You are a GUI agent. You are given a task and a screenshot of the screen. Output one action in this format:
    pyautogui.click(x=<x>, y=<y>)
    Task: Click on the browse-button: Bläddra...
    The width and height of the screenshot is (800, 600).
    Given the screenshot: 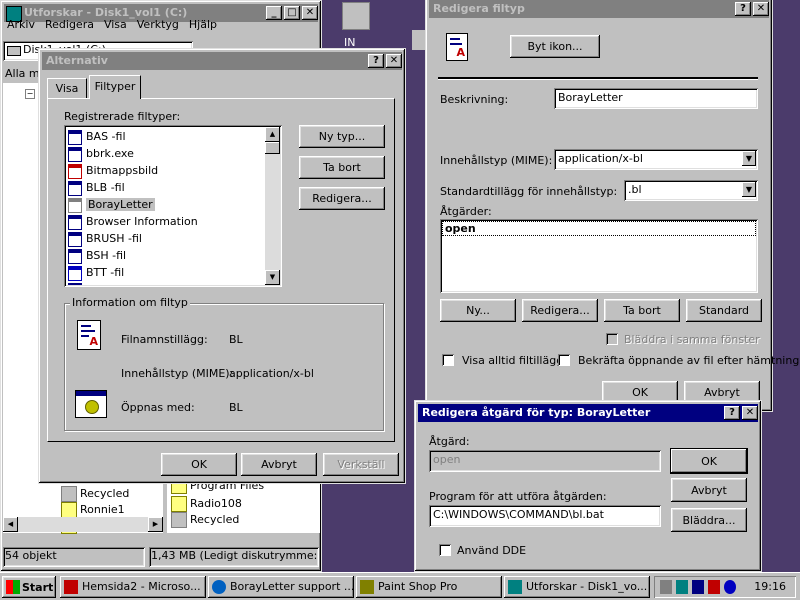 What is the action you would take?
    pyautogui.click(x=709, y=520)
    